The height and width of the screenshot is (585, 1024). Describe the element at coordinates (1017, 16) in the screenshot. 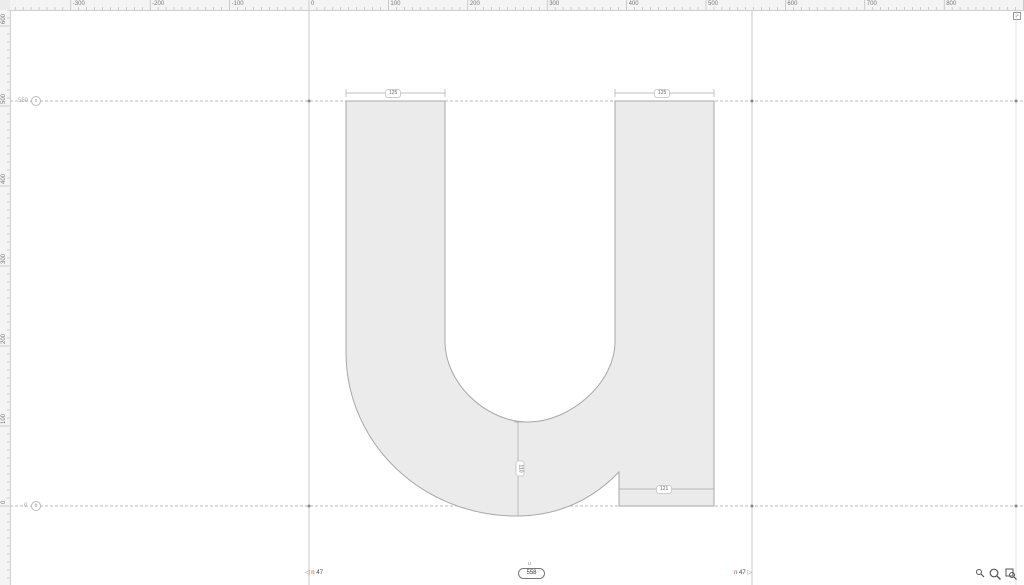

I see `expand-icon: ↗` at that location.